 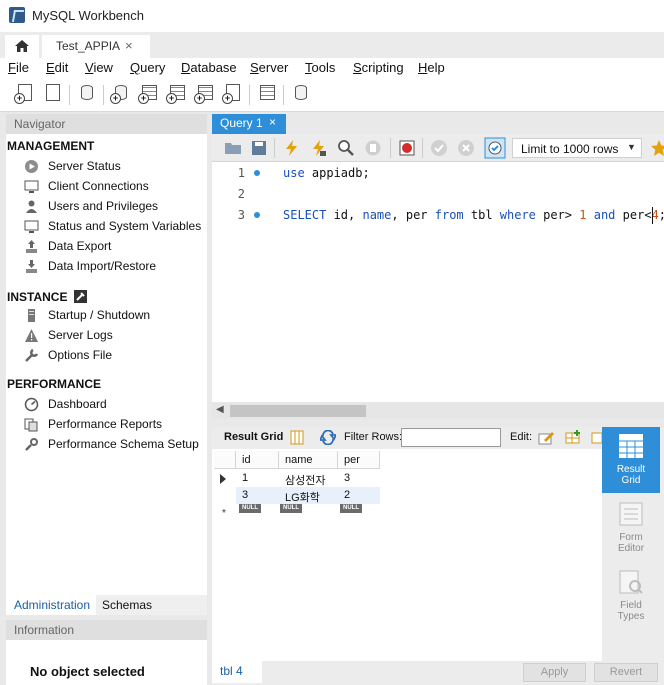 I want to click on instance-heading: INSTANCE, so click(x=47, y=296).